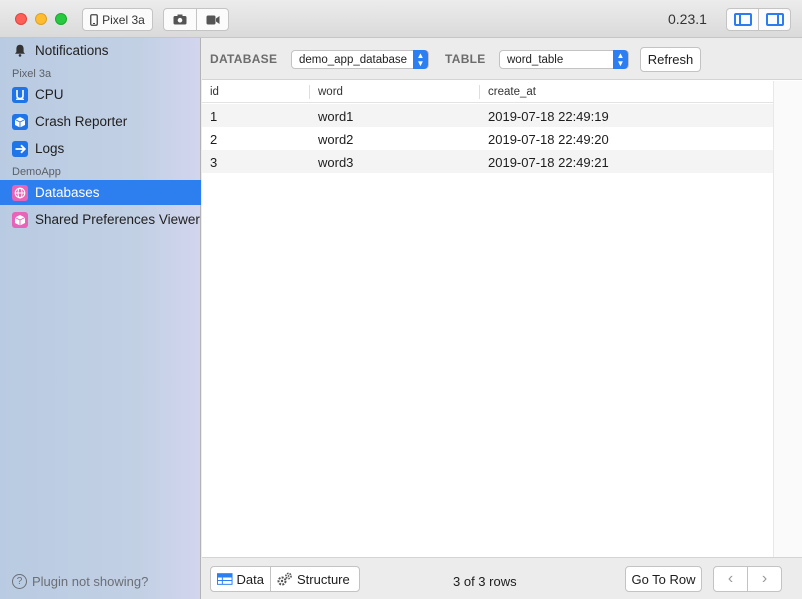 The image size is (802, 599). I want to click on column-header-create-at: create_at, so click(512, 92).